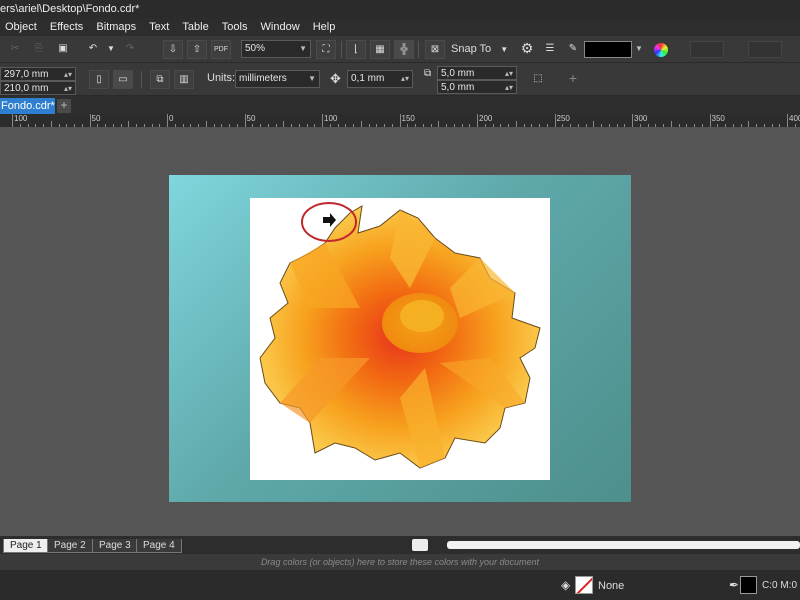 This screenshot has height=600, width=800. What do you see at coordinates (584, 585) in the screenshot?
I see `no-fill-swatch` at bounding box center [584, 585].